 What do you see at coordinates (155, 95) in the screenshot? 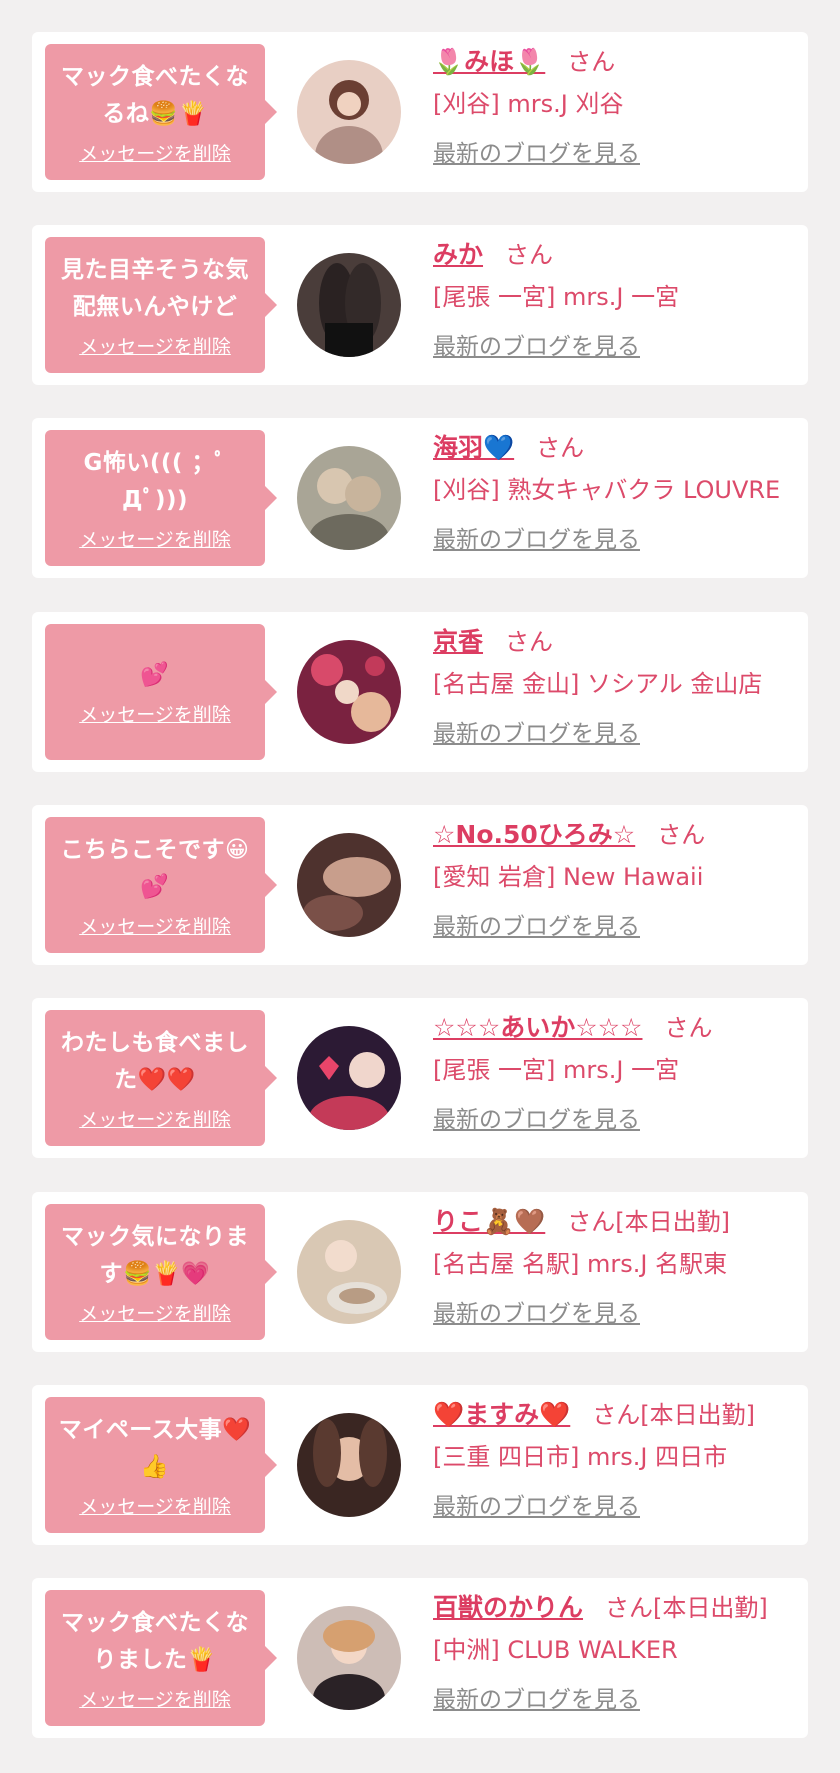
I see `message-text: マック食べたくなるね🍔🍟` at bounding box center [155, 95].